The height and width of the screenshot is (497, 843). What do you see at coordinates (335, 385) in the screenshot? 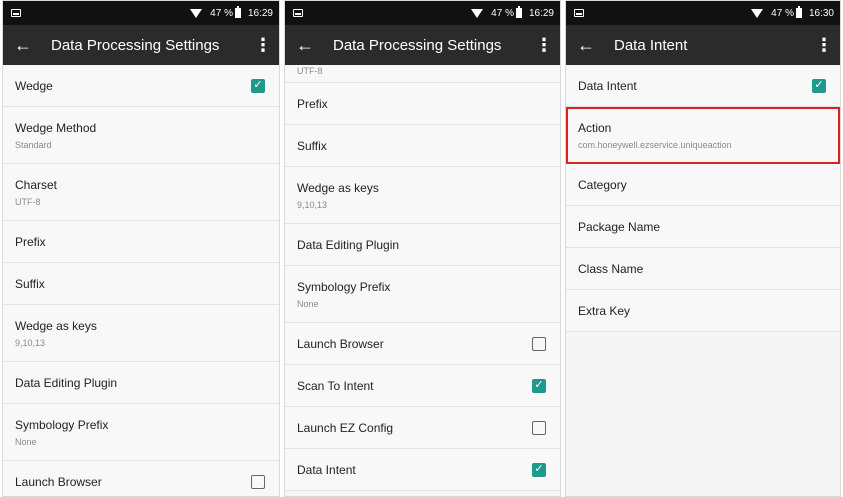
I see `setting-label: Scan To Intent` at bounding box center [335, 385].